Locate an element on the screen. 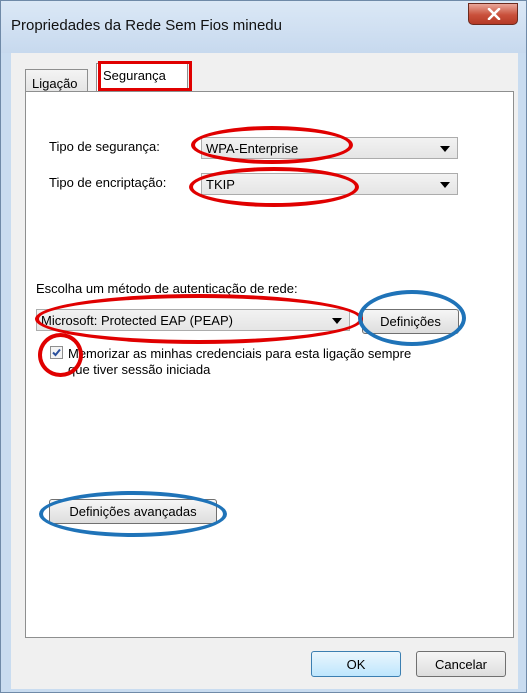 The height and width of the screenshot is (693, 527). advanced-settings-highlight is located at coordinates (133, 514).